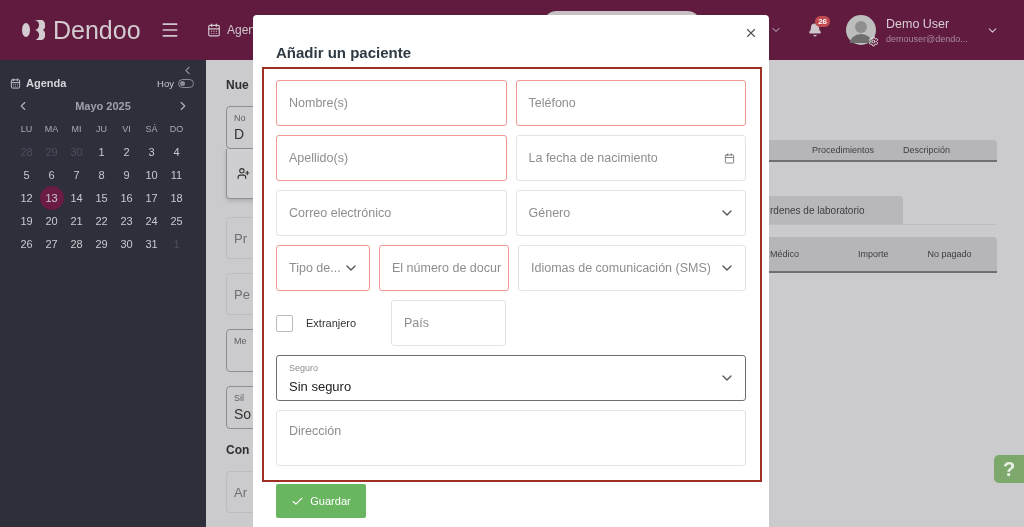 This screenshot has width=1024, height=527. I want to click on section-title: Nue, so click(237, 85).